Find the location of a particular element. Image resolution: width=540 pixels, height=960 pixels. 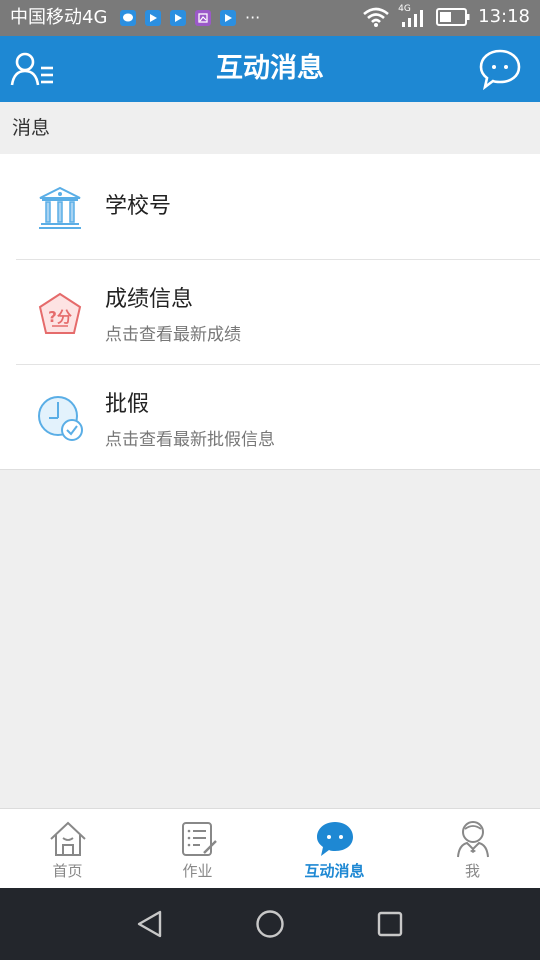

more-notifications-icon: ··· is located at coordinates (253, 17).